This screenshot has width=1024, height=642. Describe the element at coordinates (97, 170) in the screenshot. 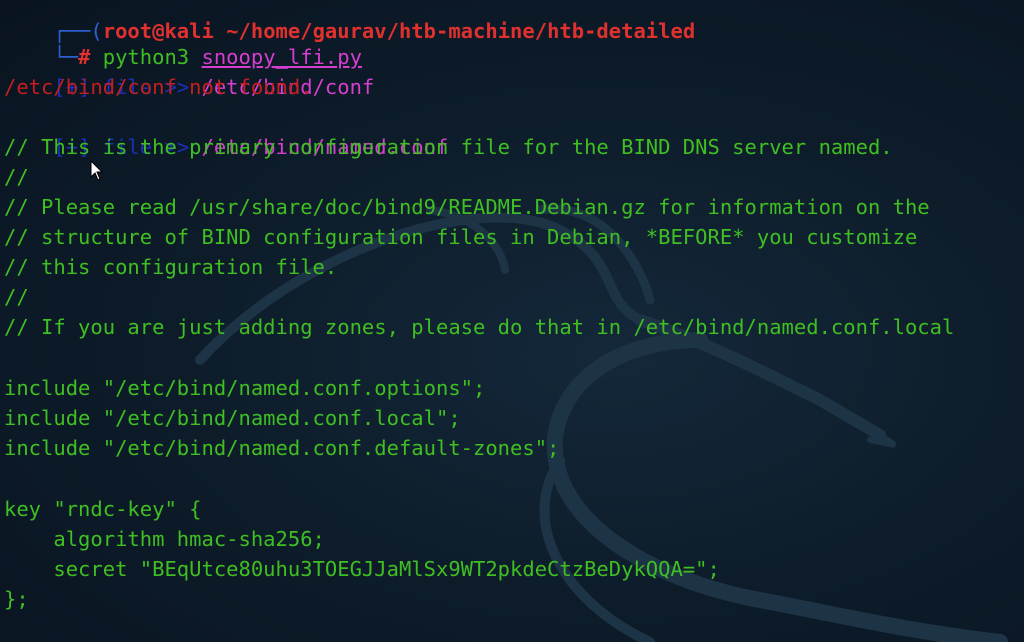

I see `mouse-pointer-icon` at that location.